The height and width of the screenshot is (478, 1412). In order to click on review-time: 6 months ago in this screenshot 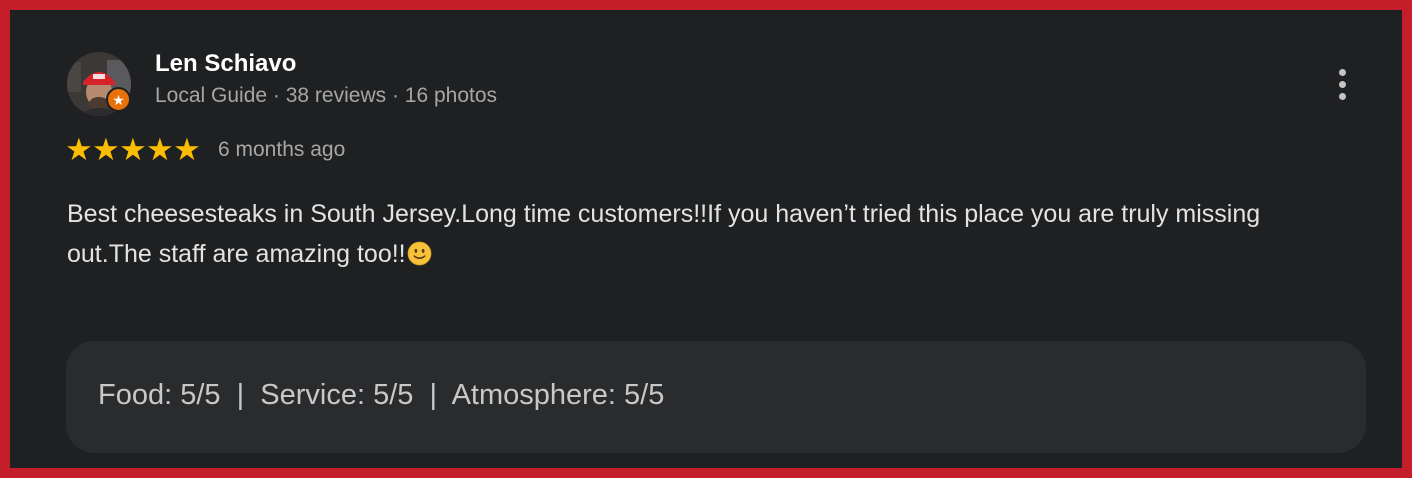, I will do `click(282, 149)`.